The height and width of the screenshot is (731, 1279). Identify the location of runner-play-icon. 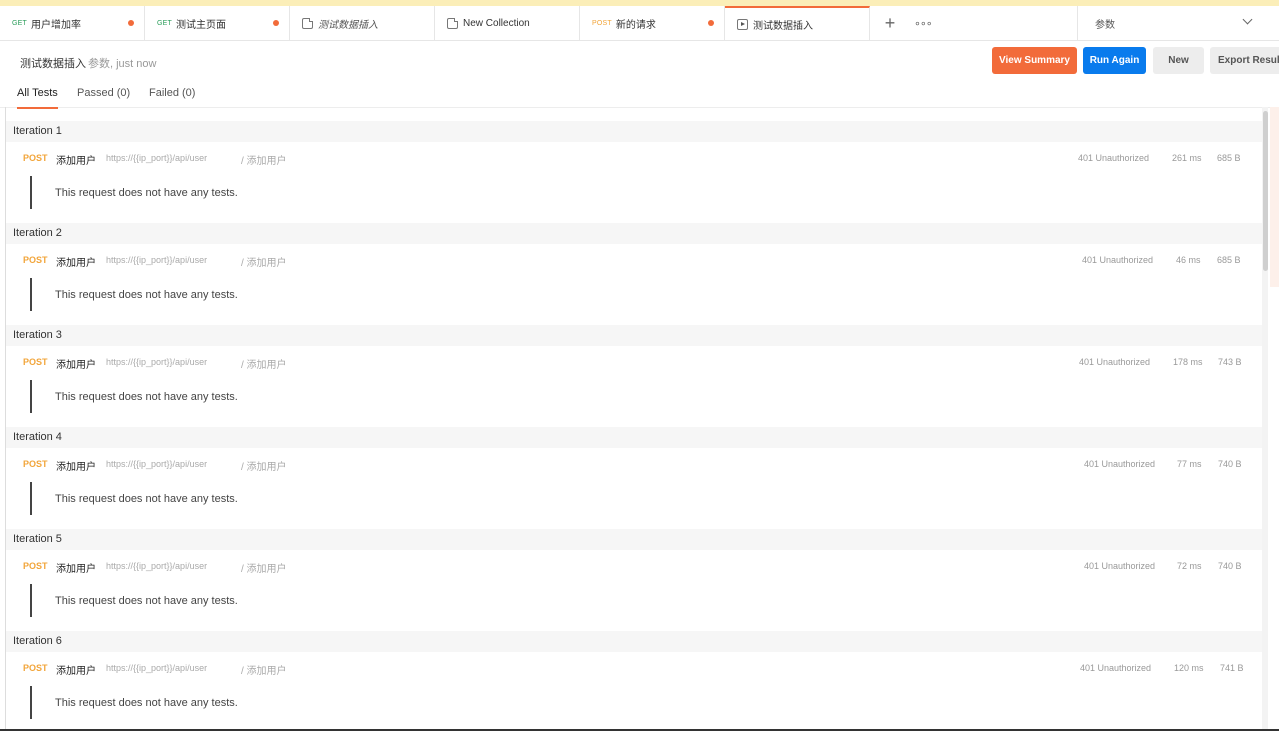
(742, 24).